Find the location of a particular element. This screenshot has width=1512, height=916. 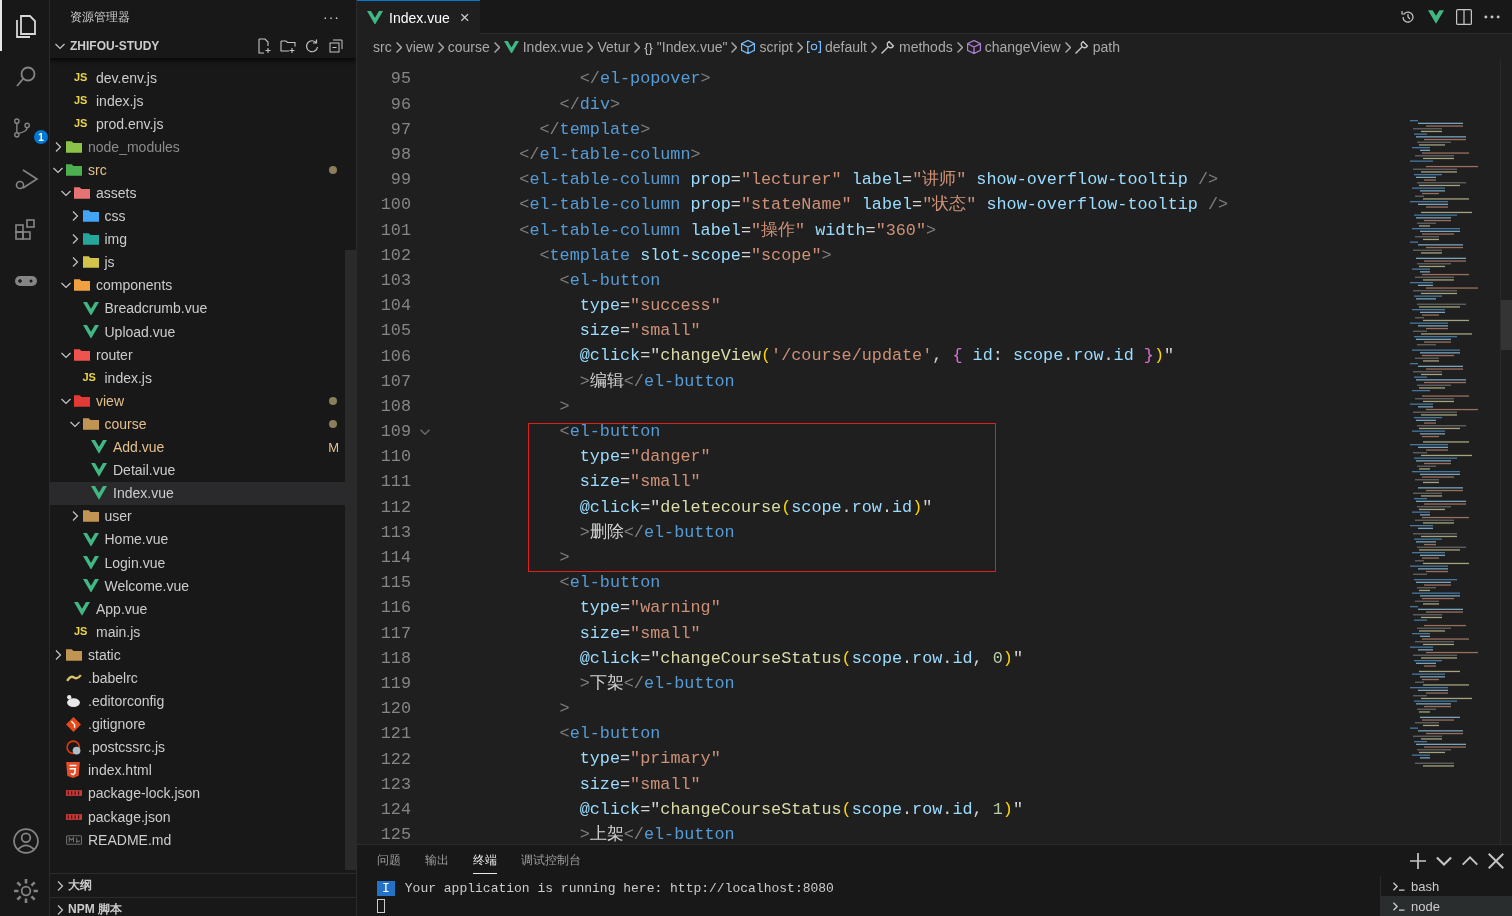

line-number: 113 is located at coordinates (395, 532).